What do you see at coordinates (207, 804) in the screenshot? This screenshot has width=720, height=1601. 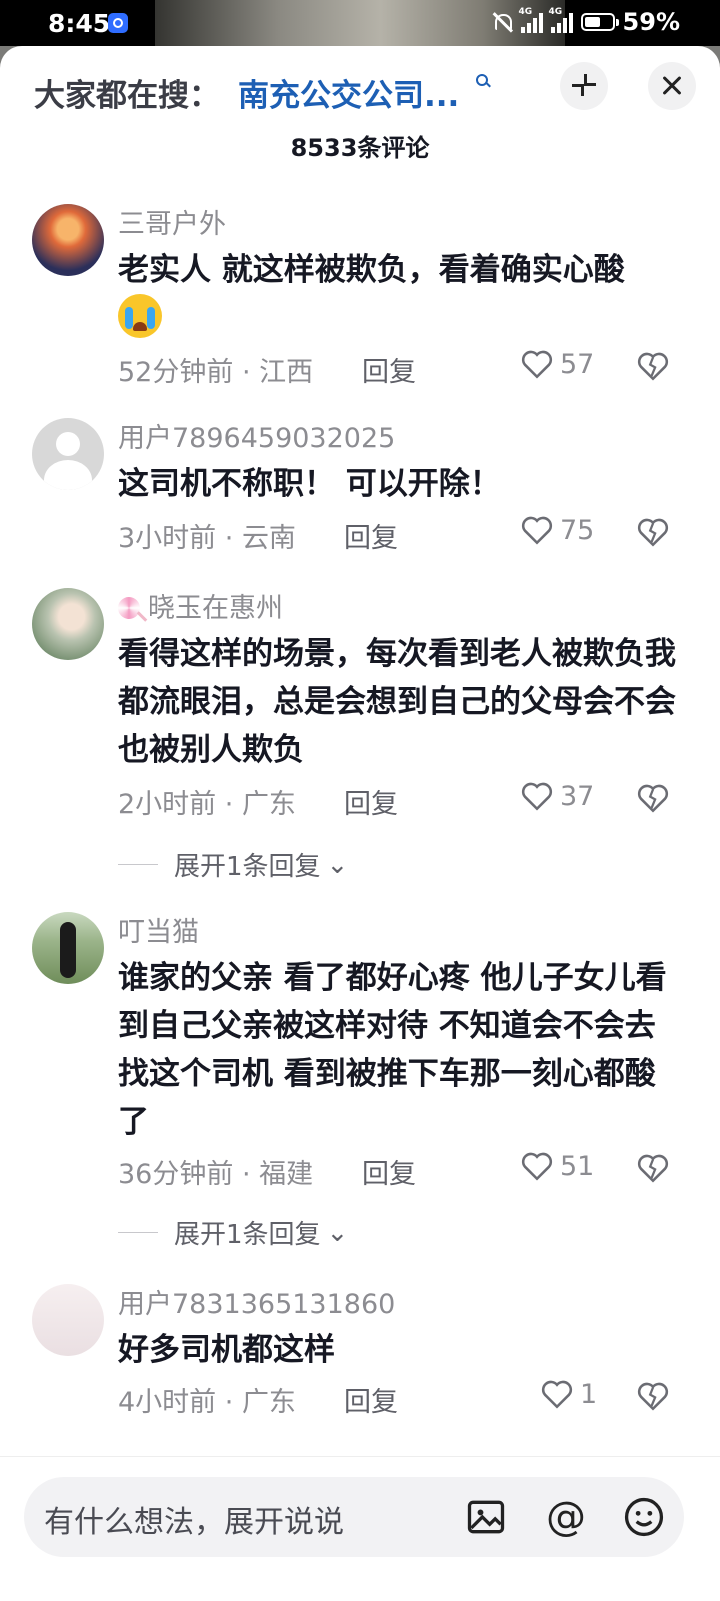 I see `comment-meta: 2小时前 · 广东` at bounding box center [207, 804].